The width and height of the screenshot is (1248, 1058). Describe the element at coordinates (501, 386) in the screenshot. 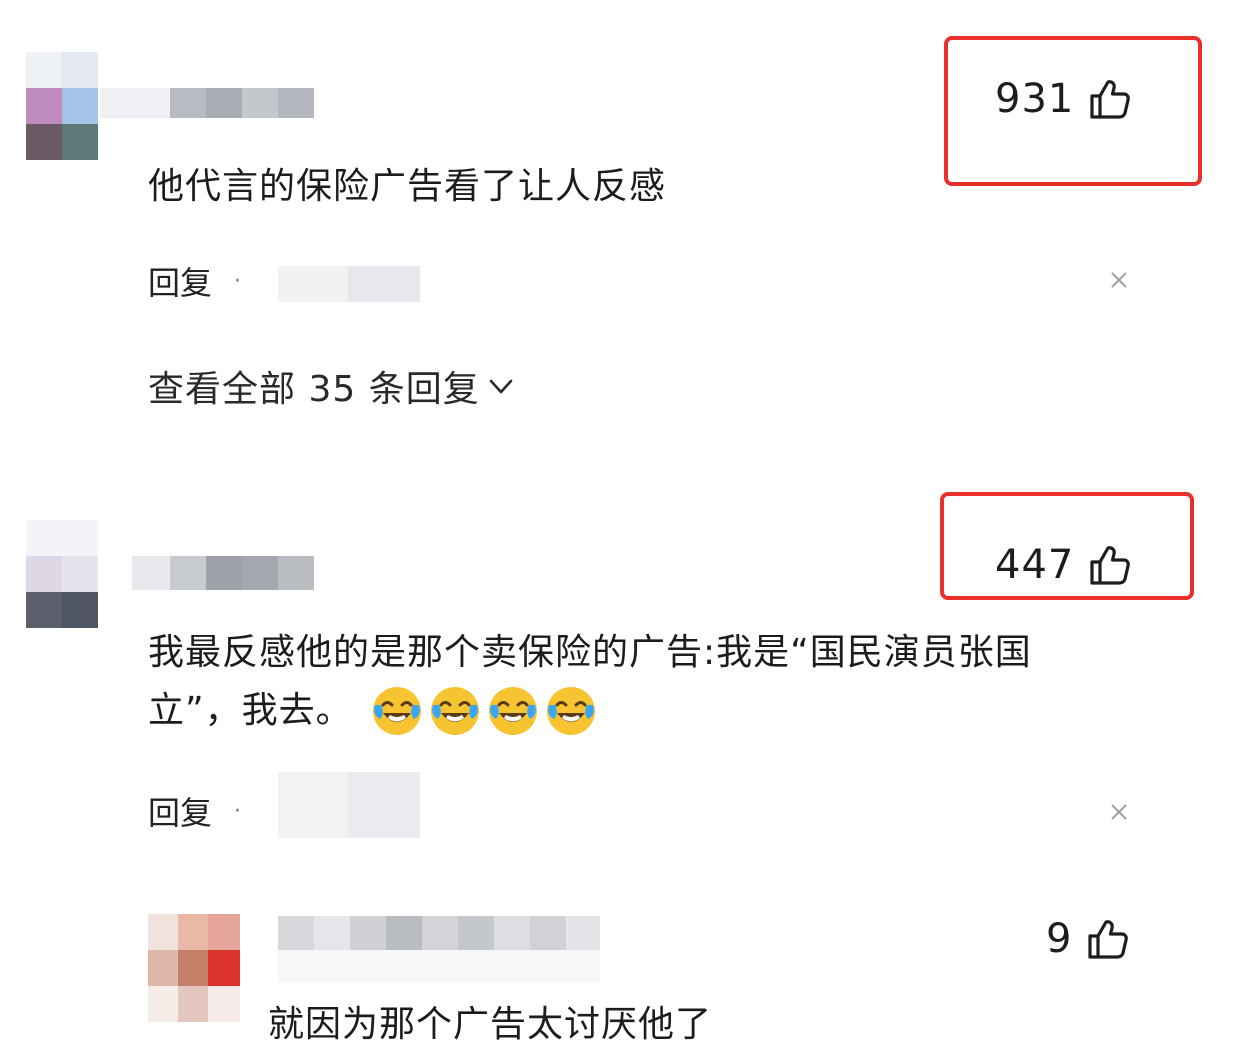

I see `chevron-down-icon` at that location.